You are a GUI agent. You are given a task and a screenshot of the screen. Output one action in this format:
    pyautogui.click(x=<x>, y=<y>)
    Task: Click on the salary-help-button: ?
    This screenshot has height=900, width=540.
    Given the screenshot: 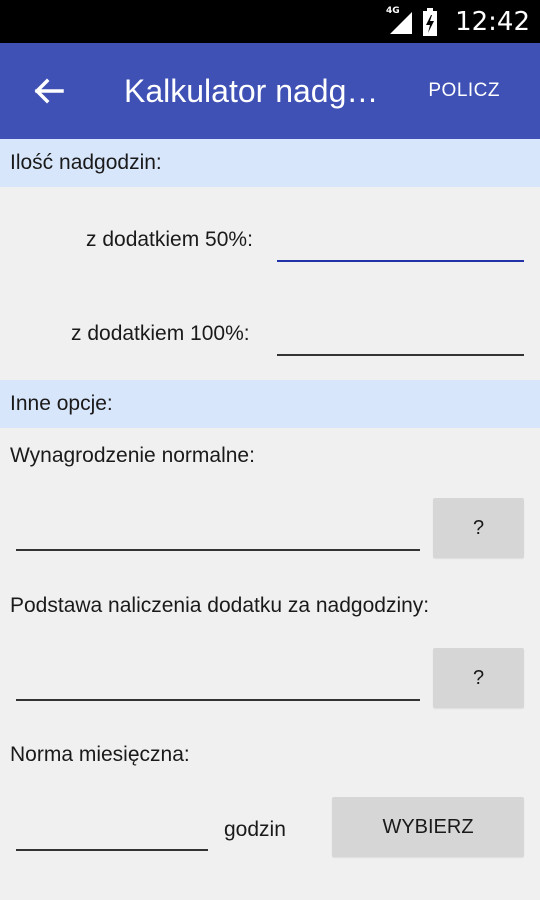 What is the action you would take?
    pyautogui.click(x=478, y=528)
    